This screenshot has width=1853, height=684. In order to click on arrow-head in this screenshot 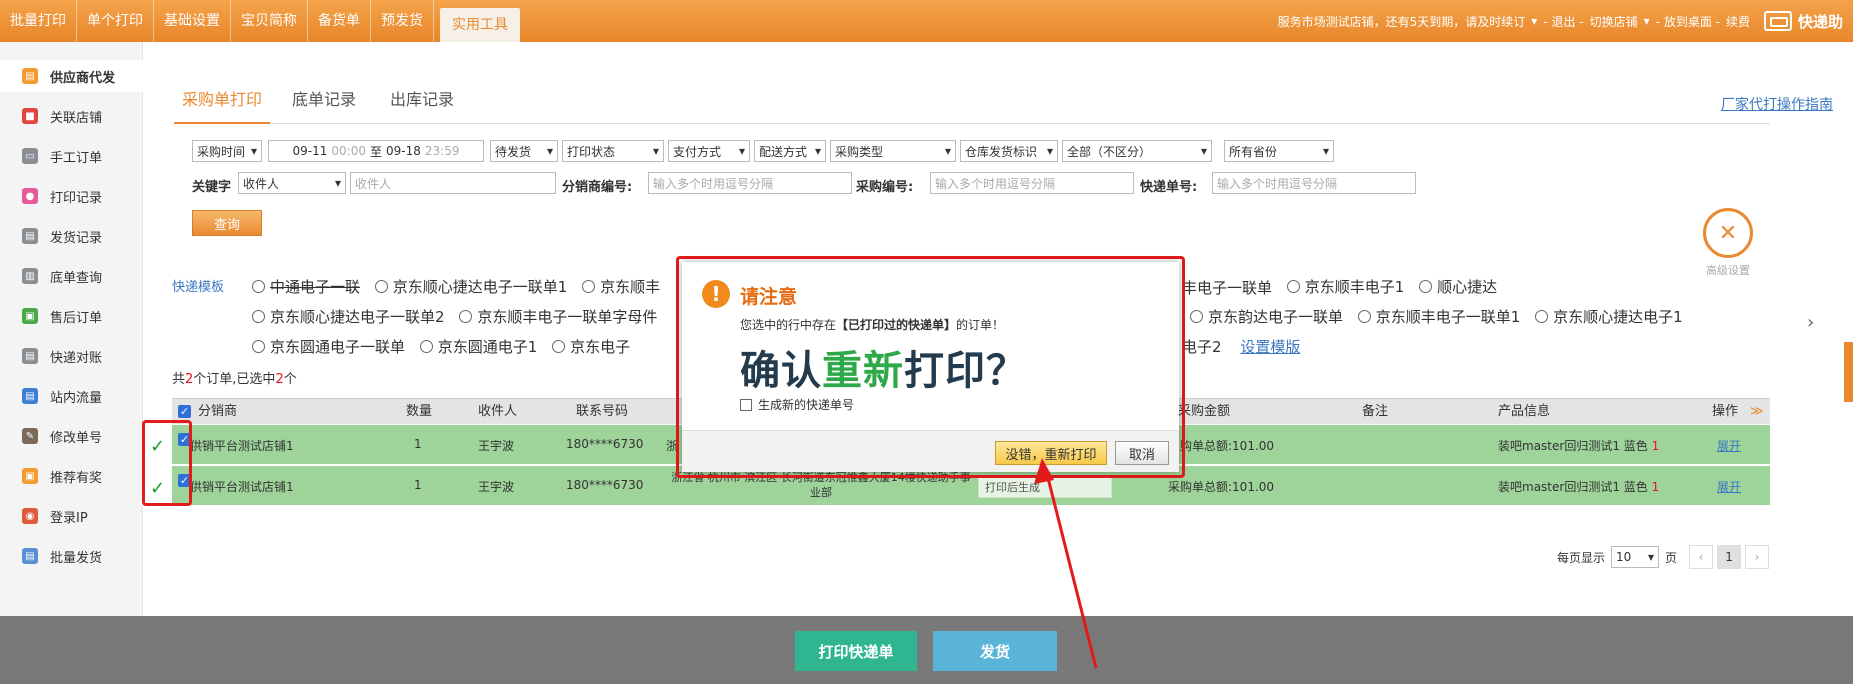, I will do `click(1044, 471)`.